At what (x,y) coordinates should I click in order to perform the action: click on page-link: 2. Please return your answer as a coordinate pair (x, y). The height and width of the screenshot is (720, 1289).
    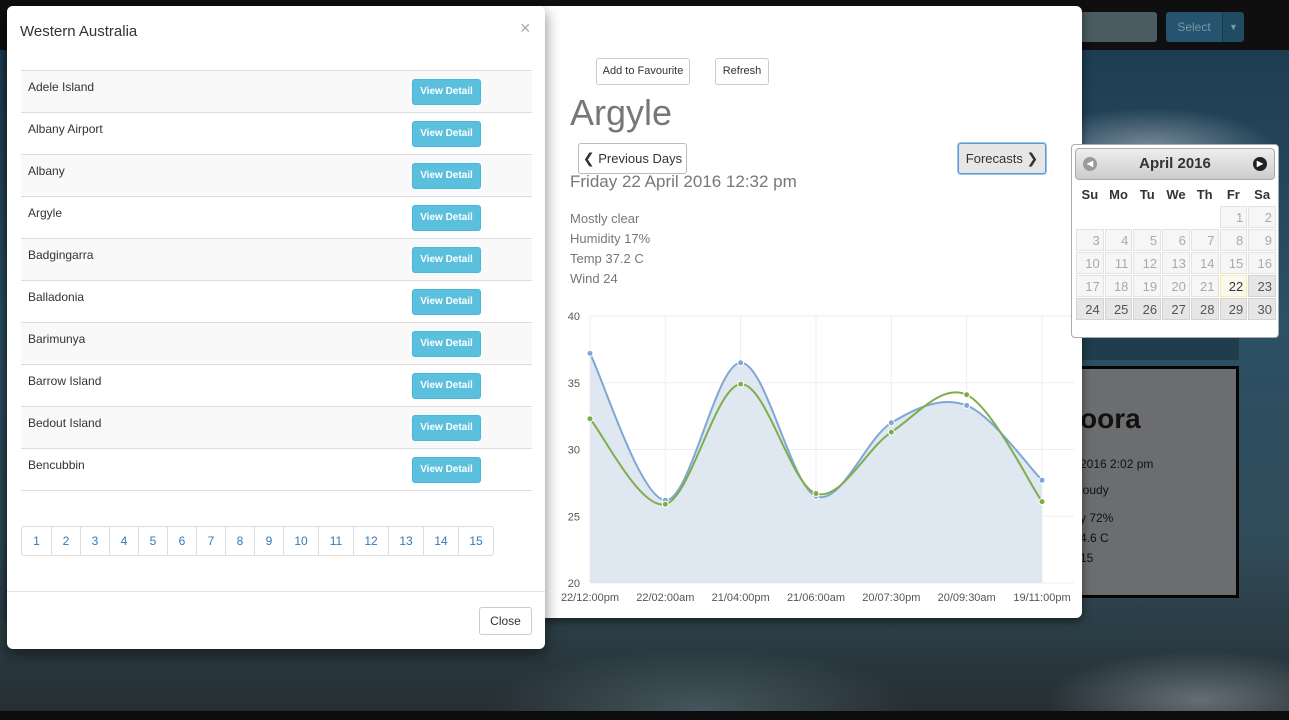
    Looking at the image, I should click on (65, 541).